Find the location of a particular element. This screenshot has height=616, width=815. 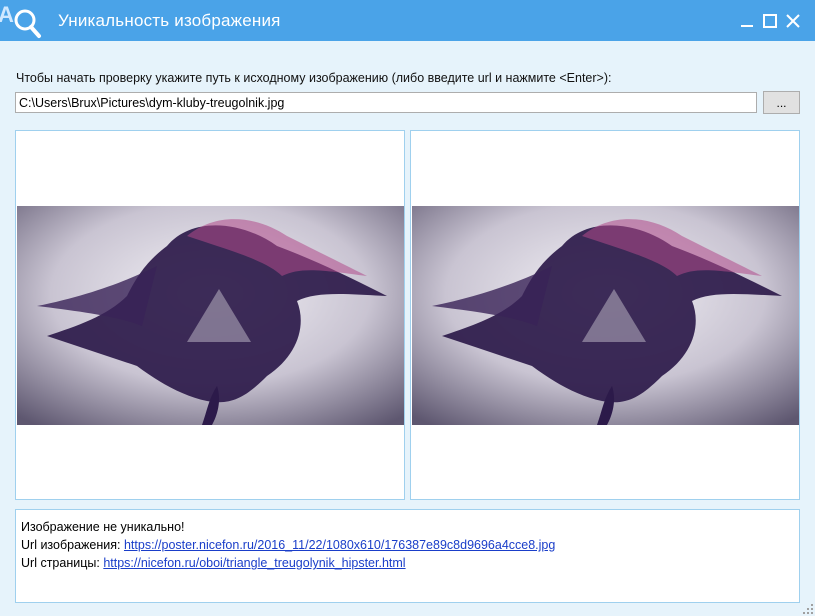

close-icon is located at coordinates (793, 21).